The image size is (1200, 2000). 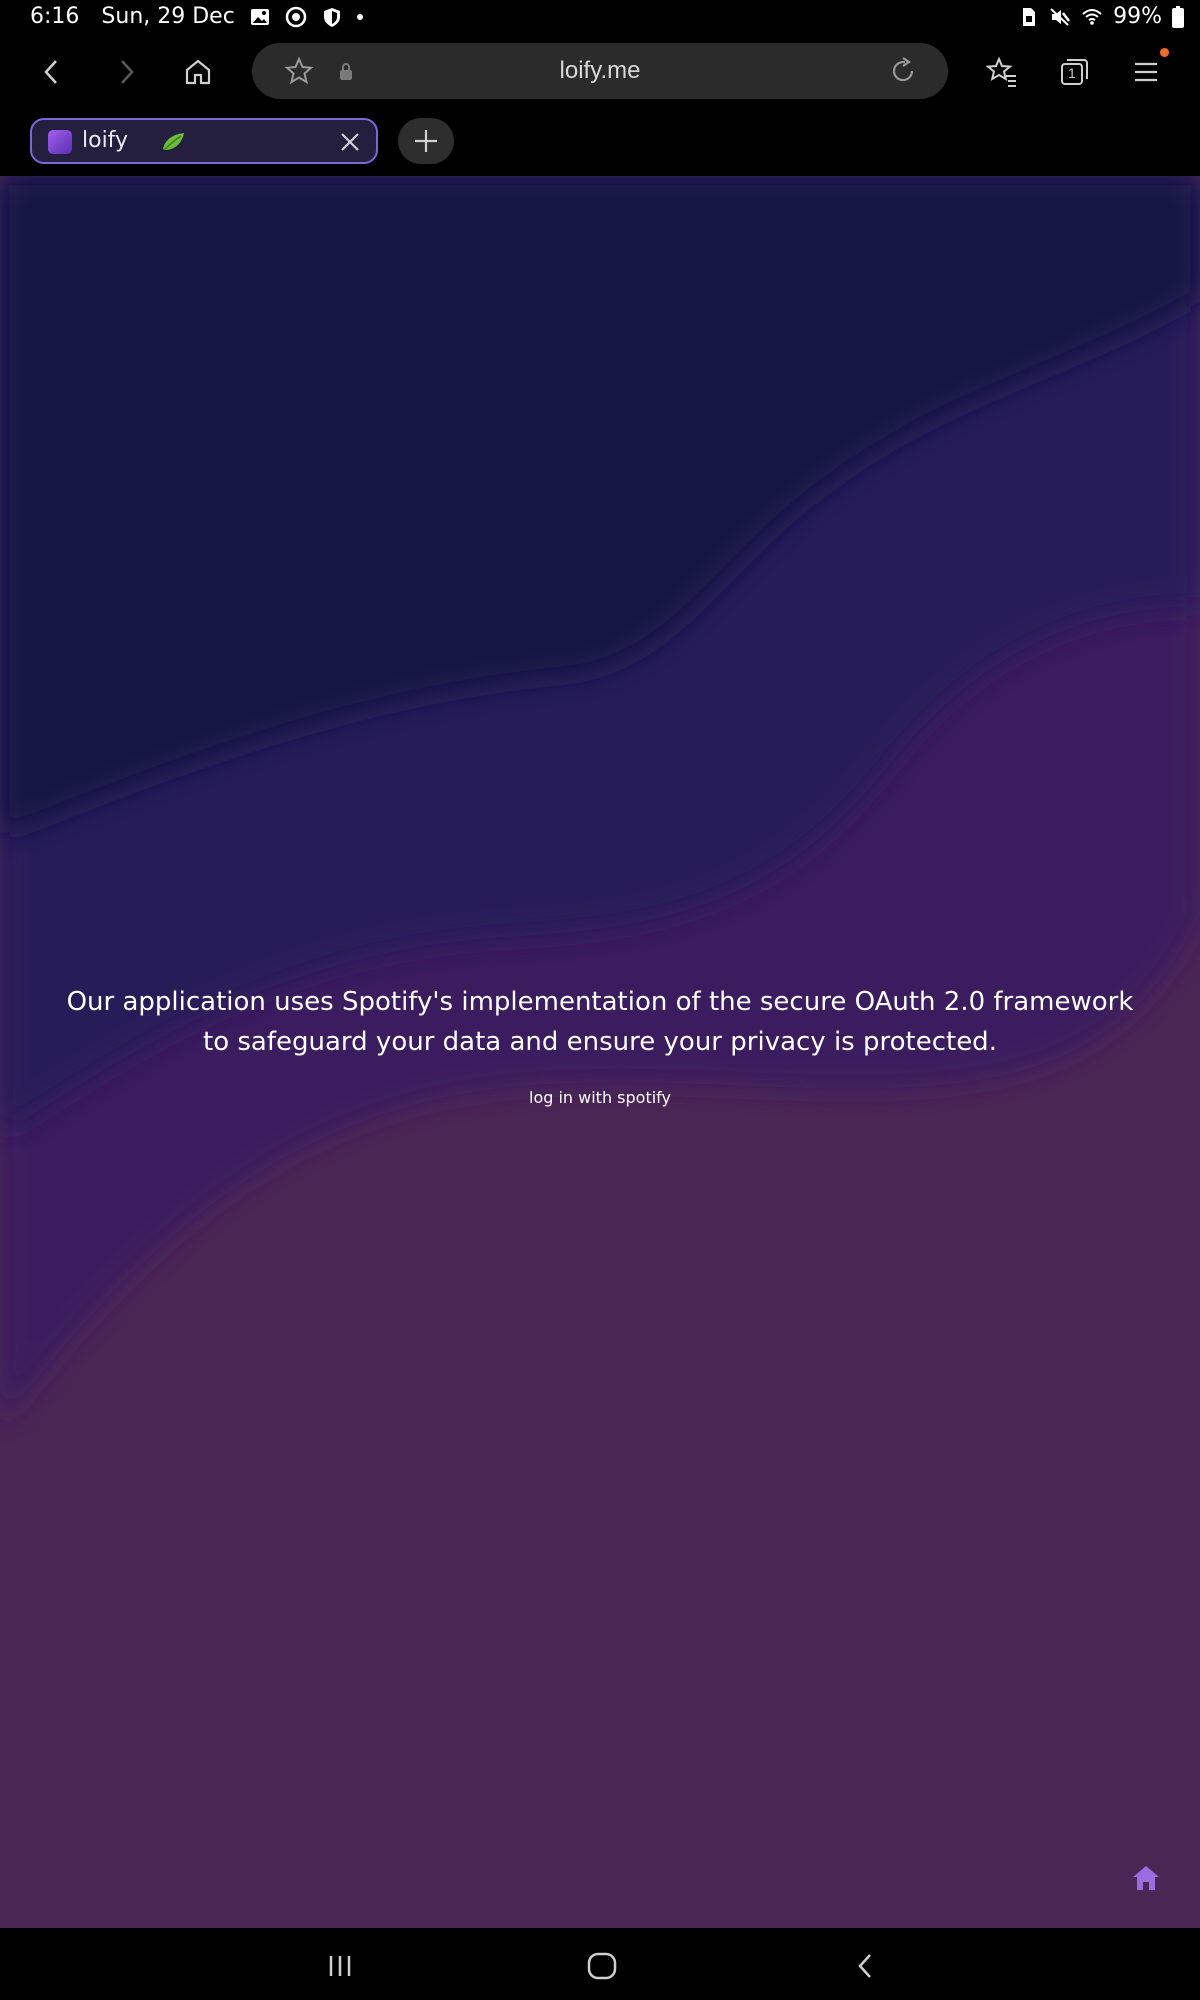 I want to click on status-time: 6:16, so click(x=55, y=16).